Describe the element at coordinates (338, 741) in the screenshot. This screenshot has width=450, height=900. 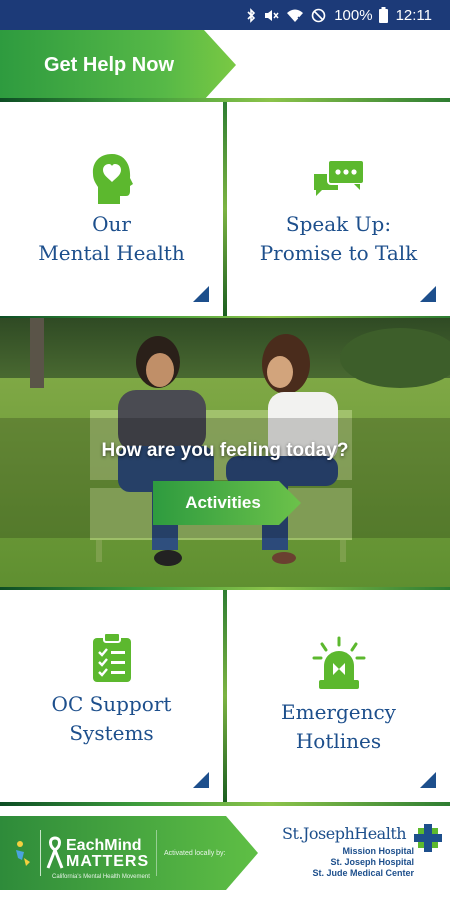
I see `tile-emergency-label-2: Hotlines` at that location.